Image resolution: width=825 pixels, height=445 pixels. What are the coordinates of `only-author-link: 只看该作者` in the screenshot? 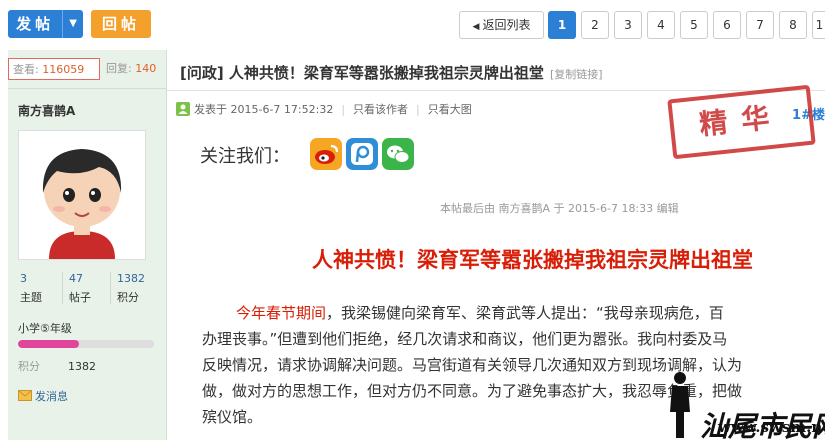 It's located at (380, 109).